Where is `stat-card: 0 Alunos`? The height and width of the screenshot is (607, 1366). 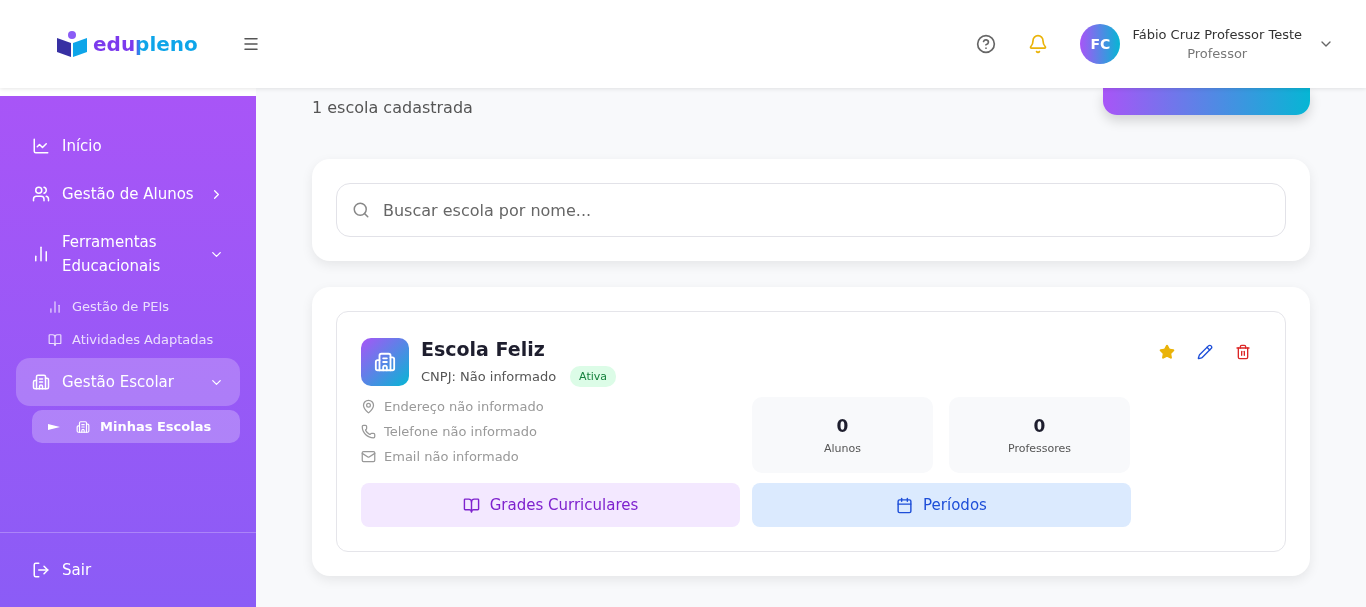
stat-card: 0 Alunos is located at coordinates (842, 435).